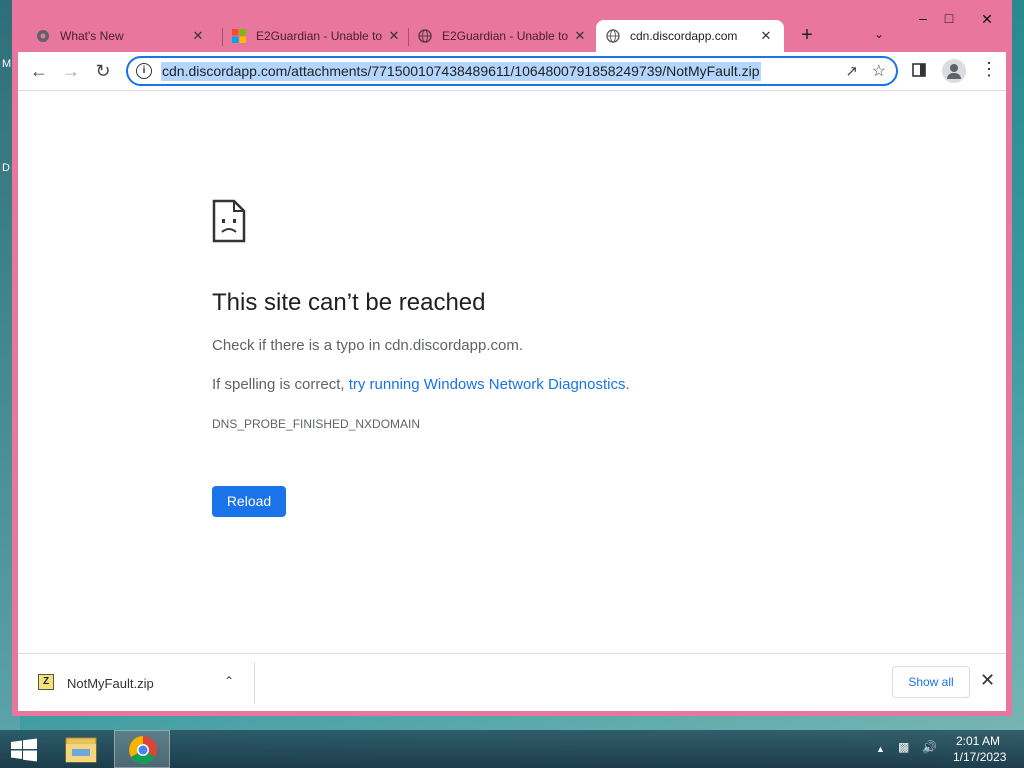 This screenshot has width=1024, height=768. What do you see at coordinates (24, 750) in the screenshot?
I see `start-button` at bounding box center [24, 750].